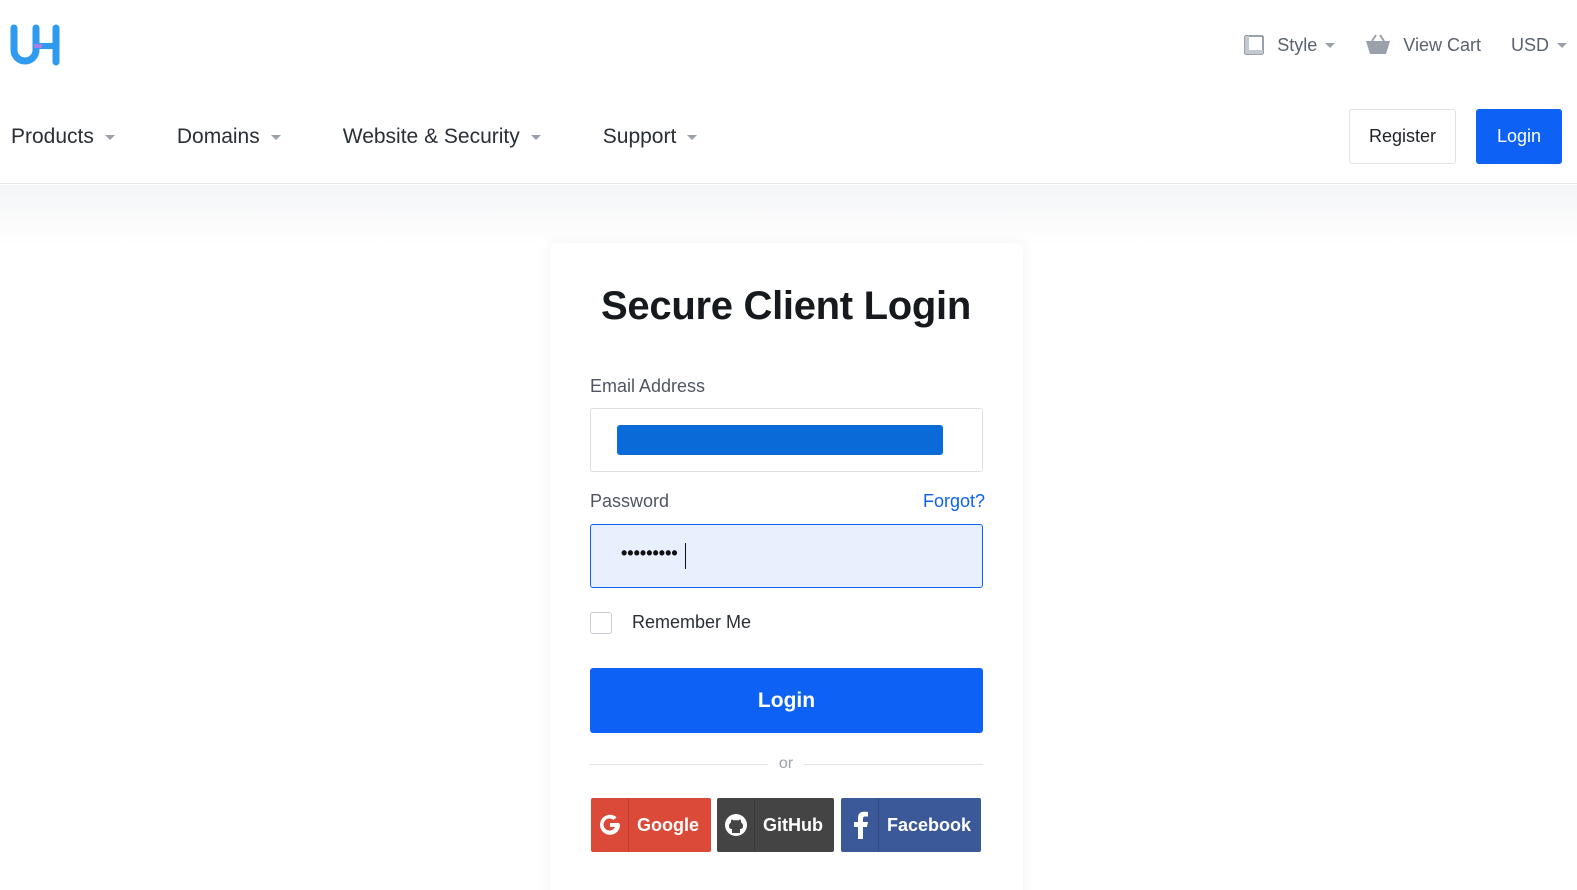  I want to click on auth-buttons: Register Login, so click(1455, 136).